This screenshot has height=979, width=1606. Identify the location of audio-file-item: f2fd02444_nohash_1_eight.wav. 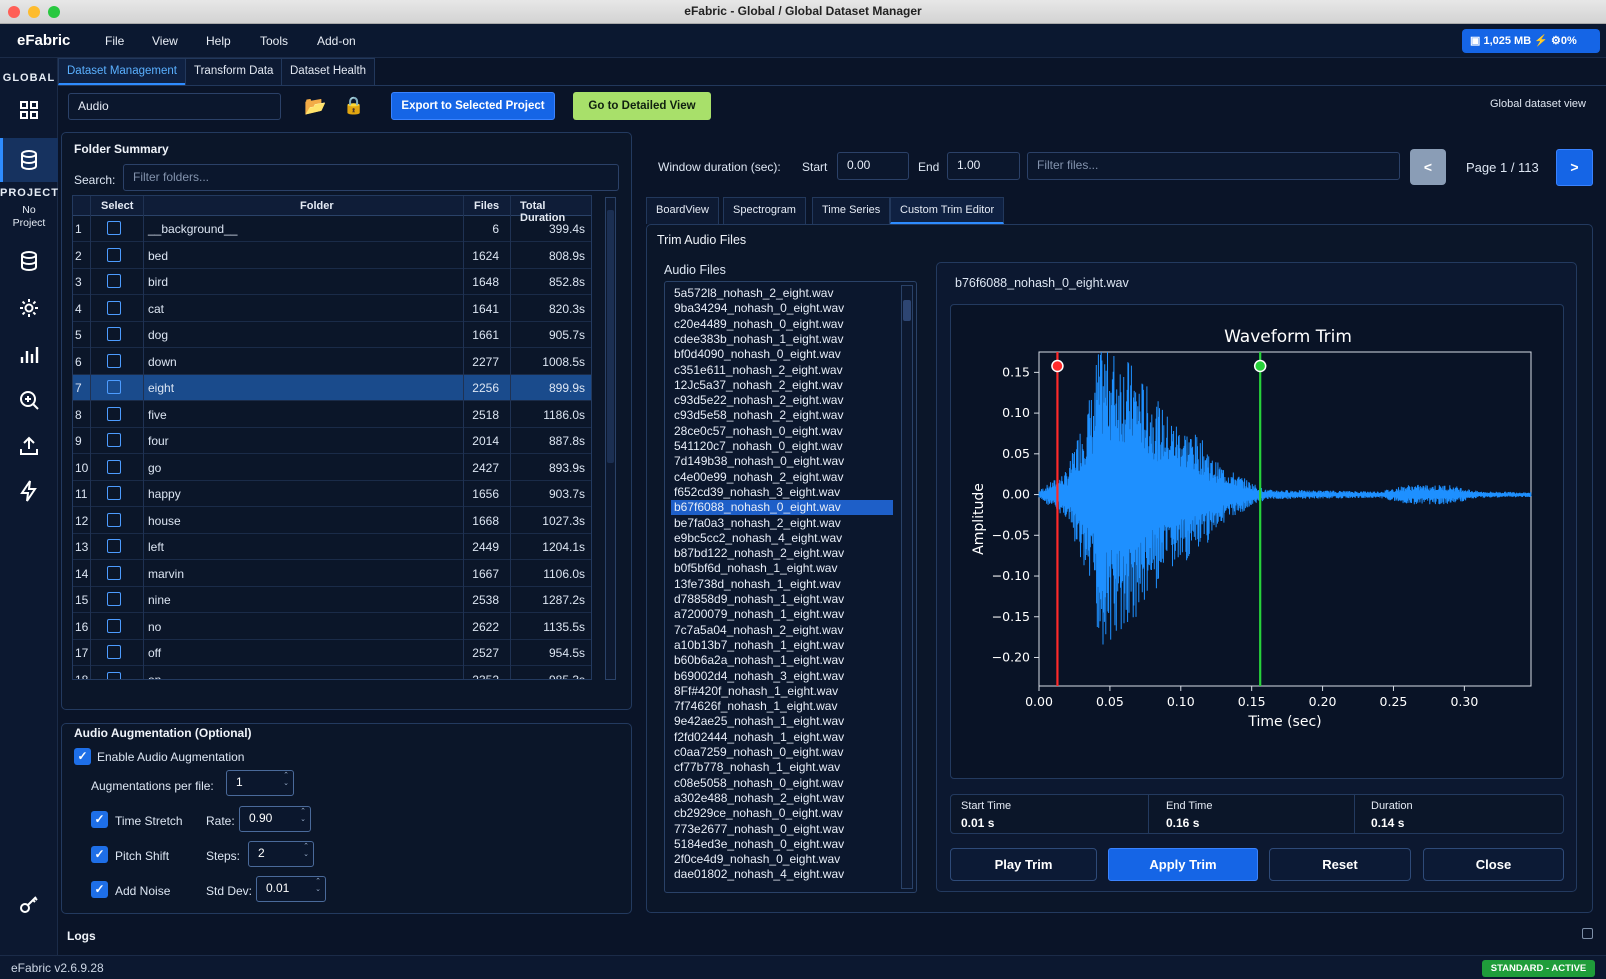
(782, 737).